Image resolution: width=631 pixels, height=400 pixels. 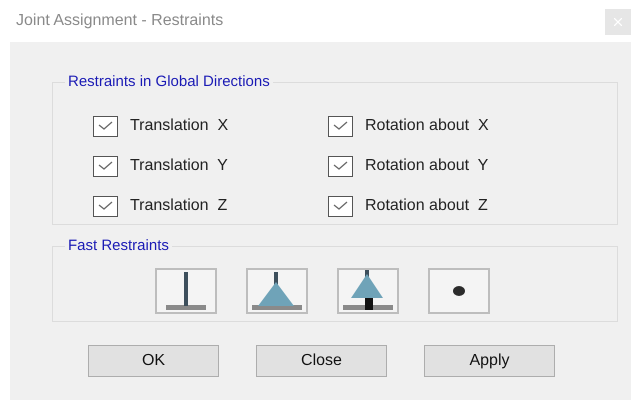 I want to click on cone-roller-icon, so click(x=368, y=290).